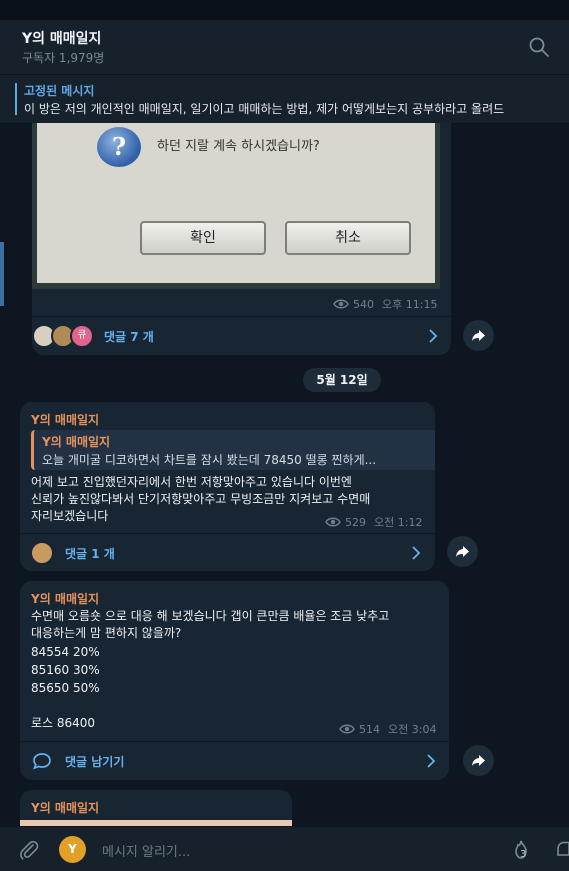  What do you see at coordinates (284, 10) in the screenshot?
I see `window-top-strip` at bounding box center [284, 10].